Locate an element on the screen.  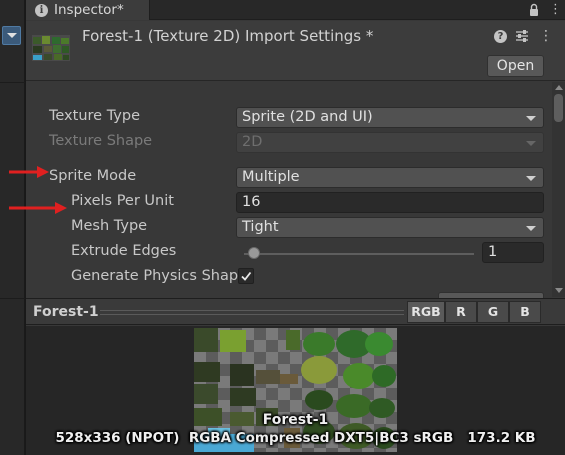
tab-inspector: i Inspector* is located at coordinates (88, 10).